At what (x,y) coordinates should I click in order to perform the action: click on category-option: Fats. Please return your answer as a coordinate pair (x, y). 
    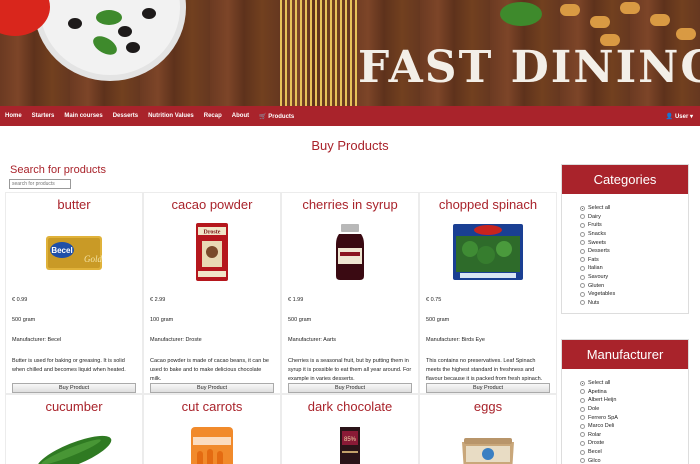
    Looking at the image, I should click on (634, 260).